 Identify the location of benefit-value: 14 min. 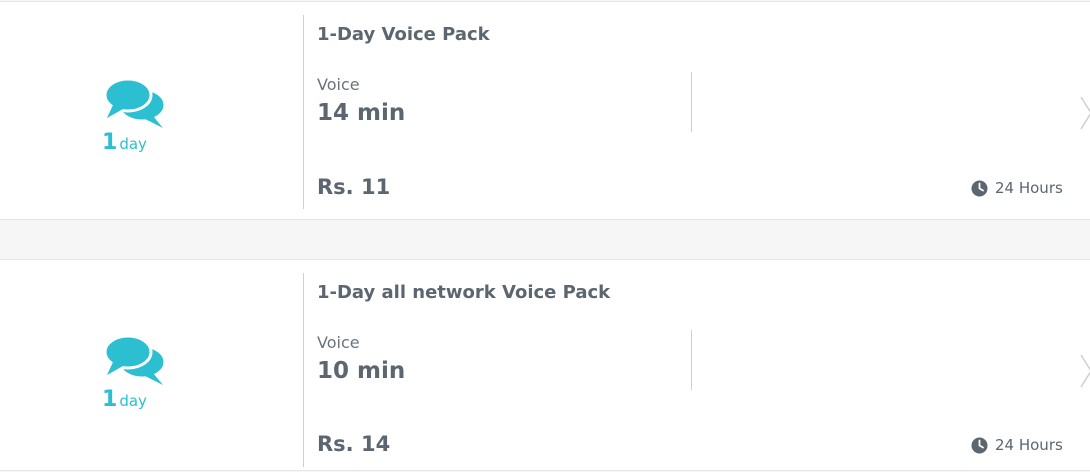
(361, 113).